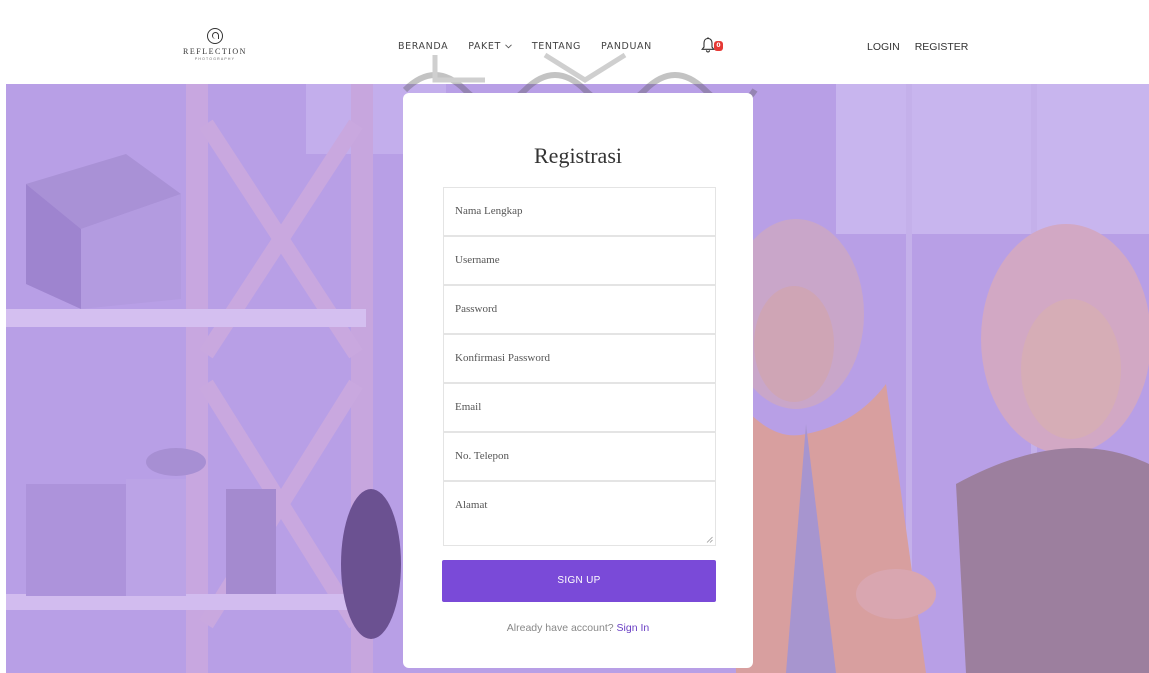 The width and height of the screenshot is (1149, 673). What do you see at coordinates (560, 628) in the screenshot?
I see `account-prompt-text: Already have account?` at bounding box center [560, 628].